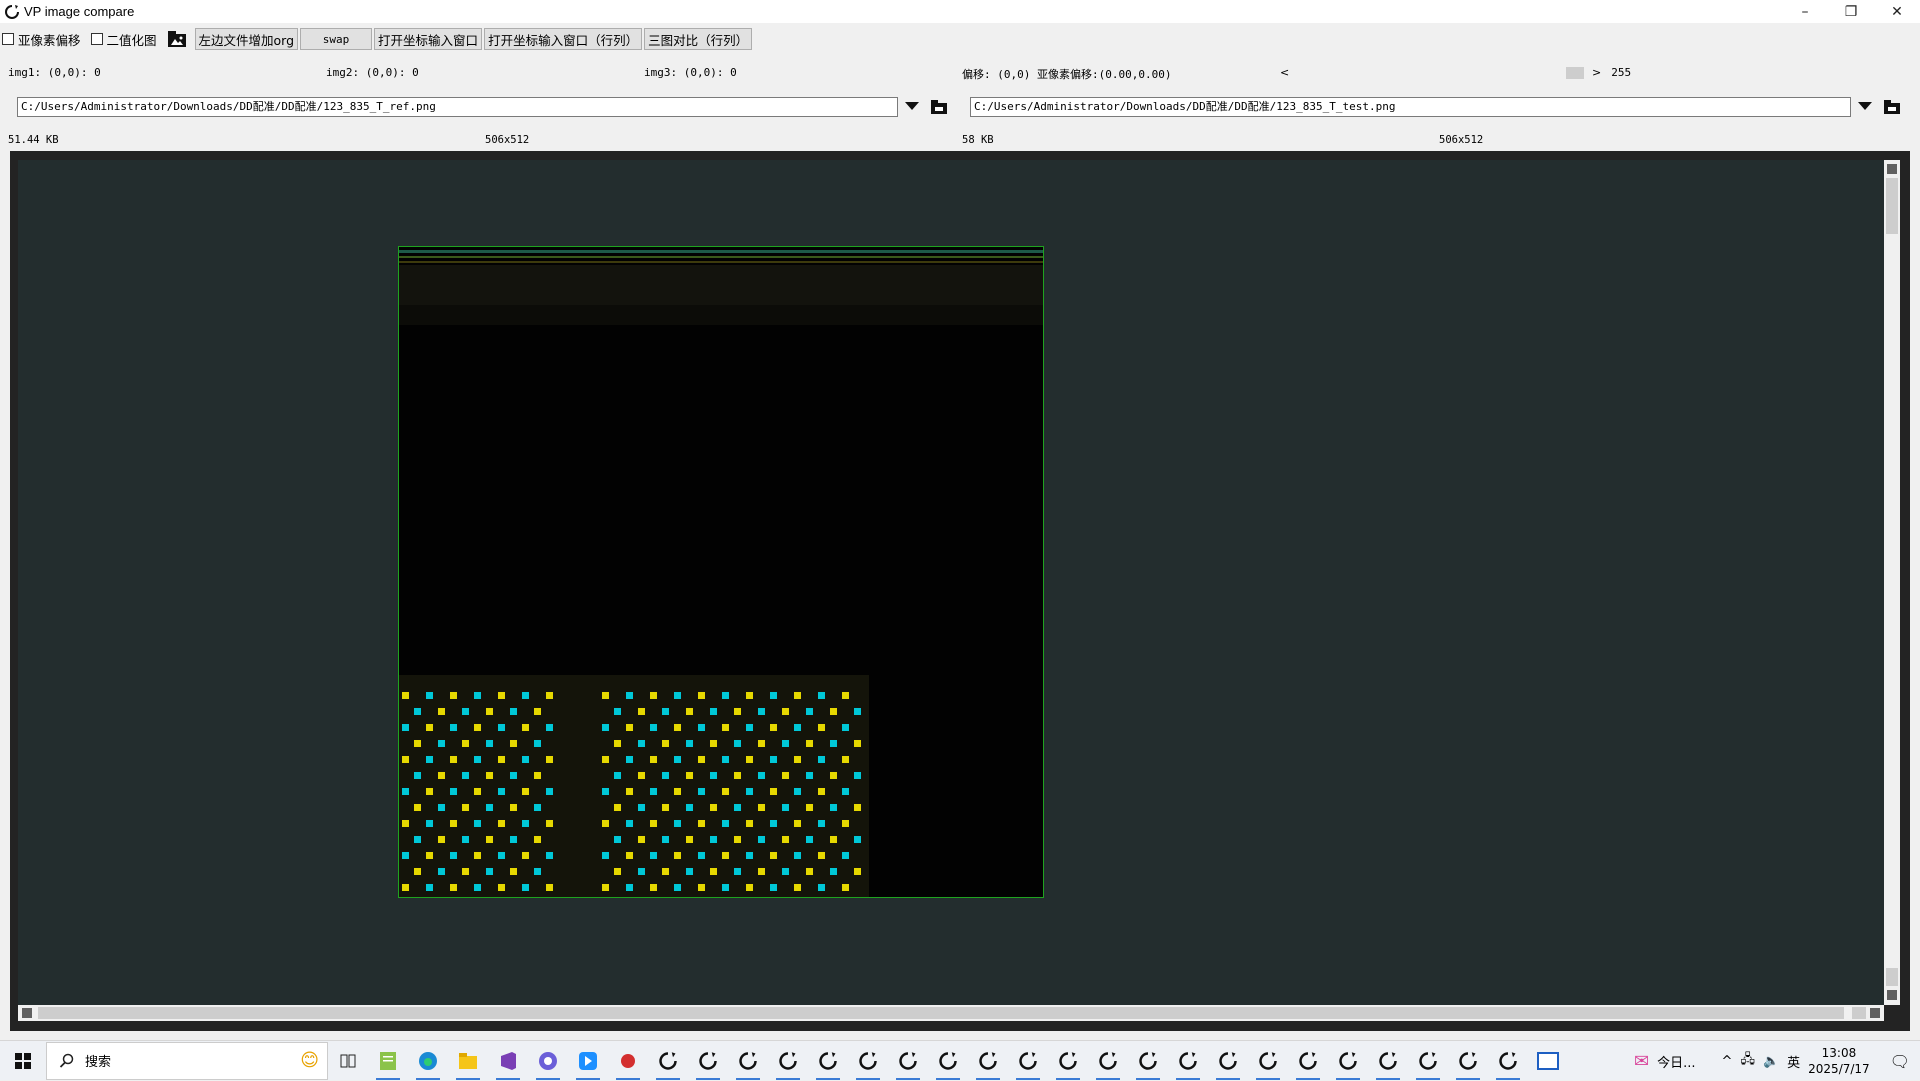 The width and height of the screenshot is (1920, 1081). I want to click on threshold-slider: < > 255, so click(1455, 72).